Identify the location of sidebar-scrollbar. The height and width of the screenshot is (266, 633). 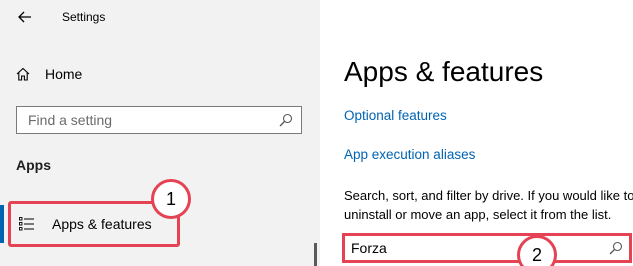
(315, 254).